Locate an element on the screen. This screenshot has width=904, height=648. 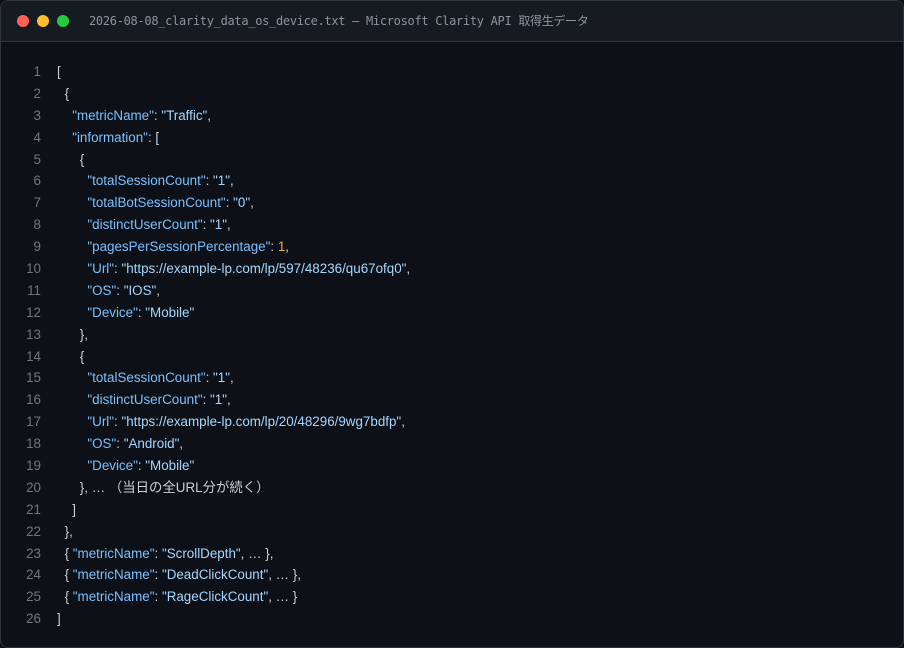
code-line: 20}, … （当日の全URL分が続く） is located at coordinates (452, 488).